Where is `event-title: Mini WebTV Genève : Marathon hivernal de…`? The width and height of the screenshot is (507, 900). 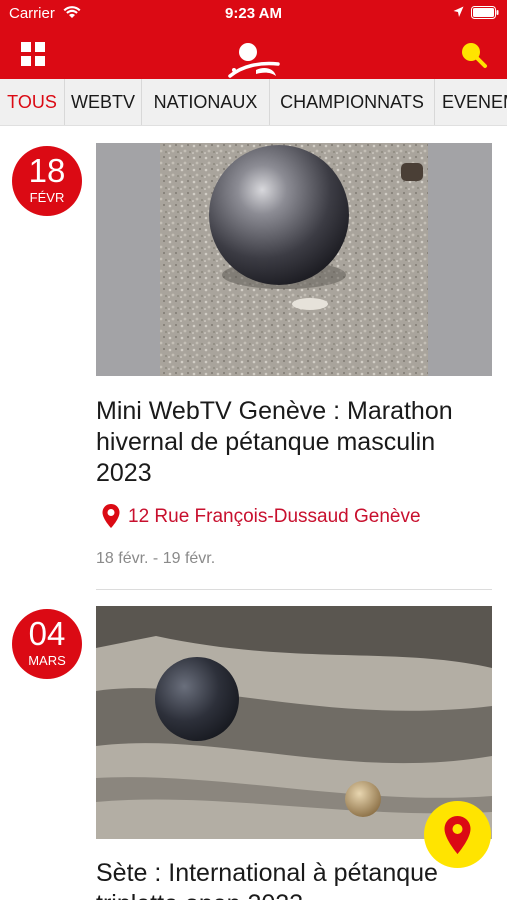
event-title: Mini WebTV Genève : Marathon hivernal de… is located at coordinates (296, 442).